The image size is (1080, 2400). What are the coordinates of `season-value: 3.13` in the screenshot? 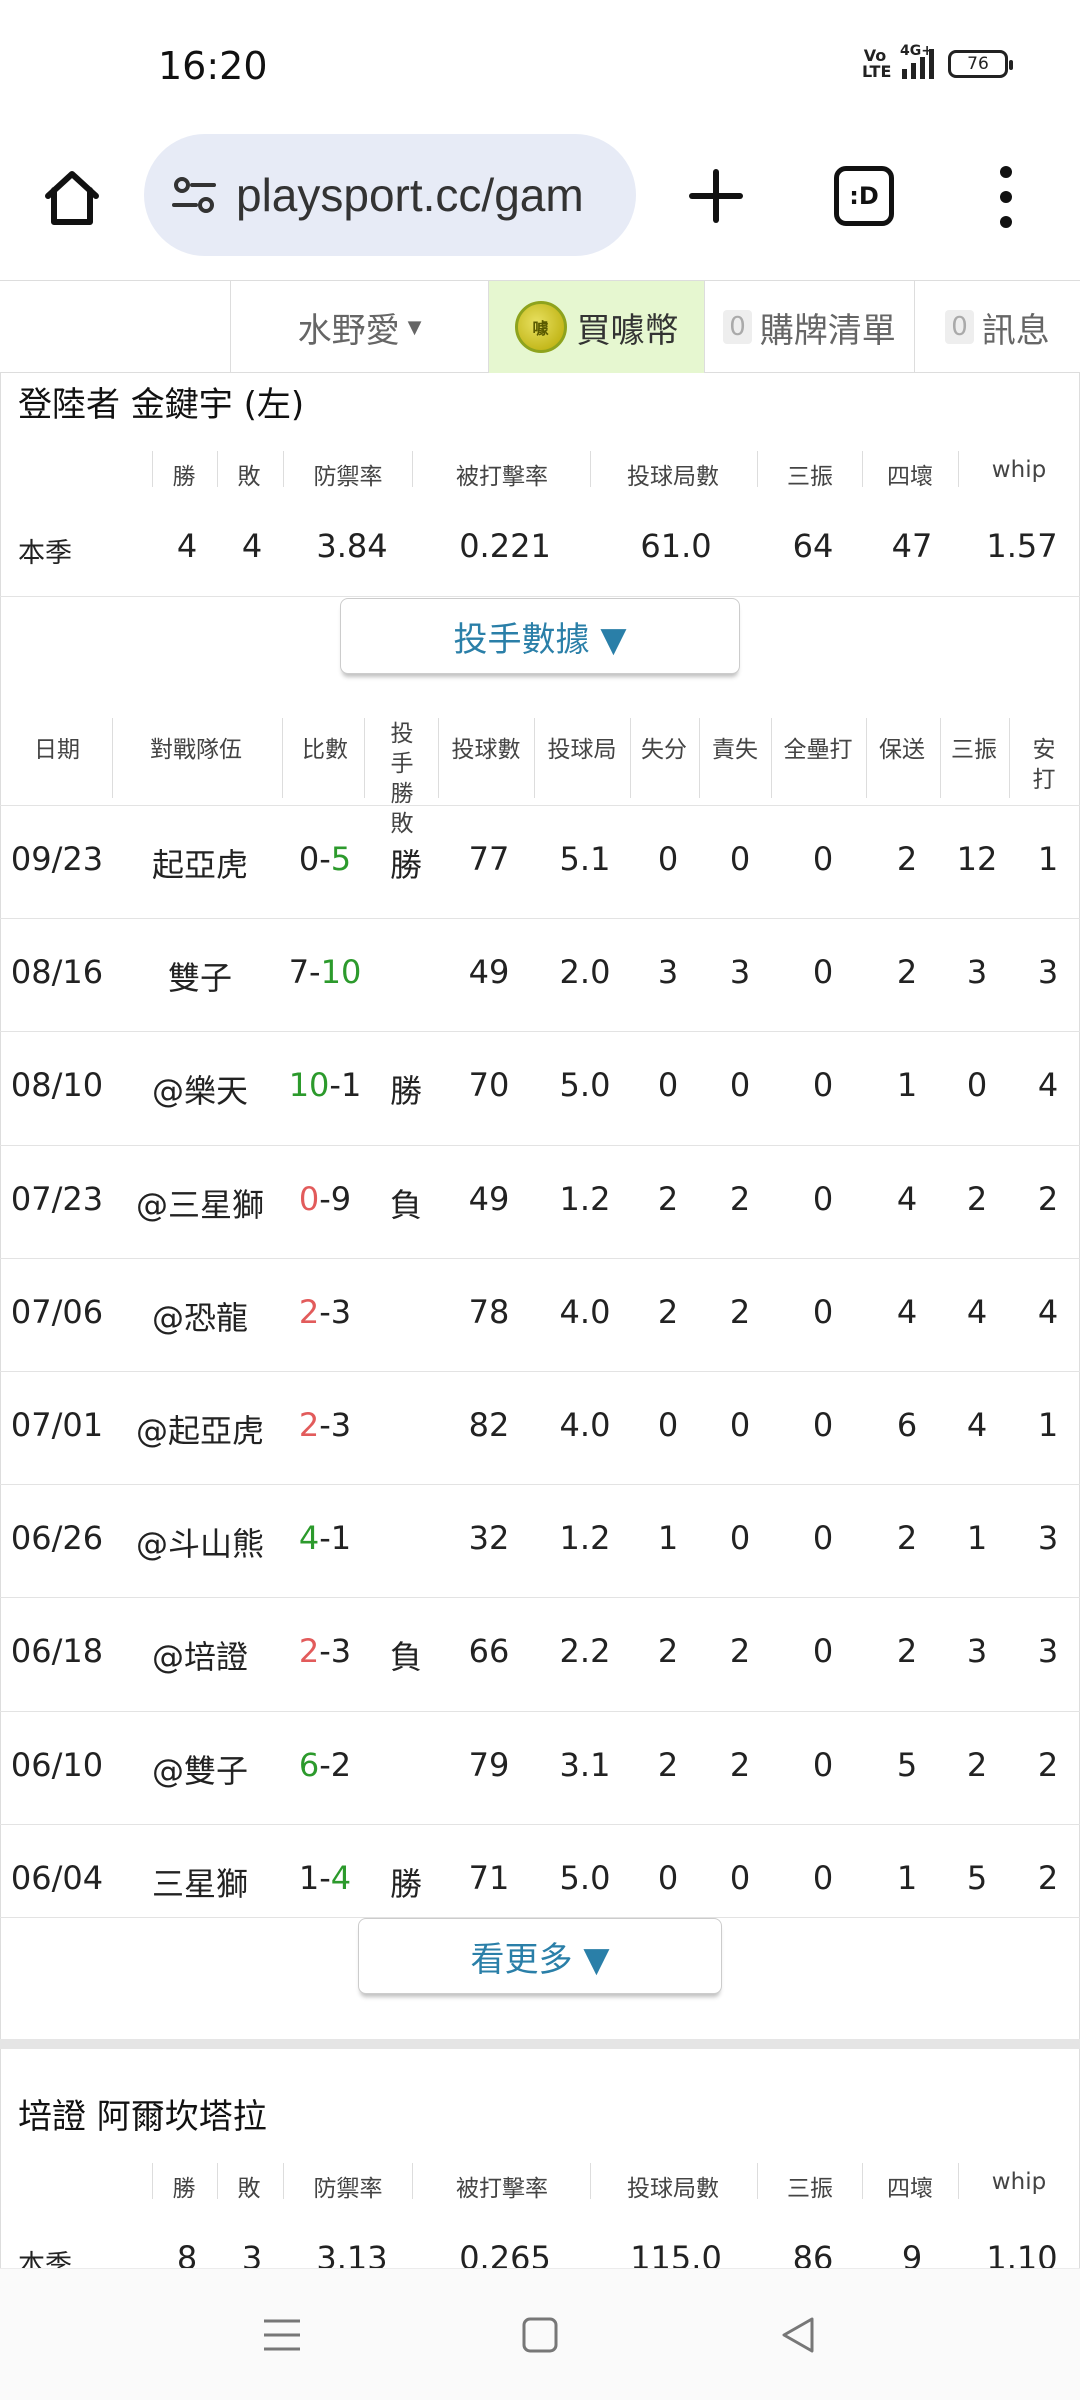 It's located at (352, 2253).